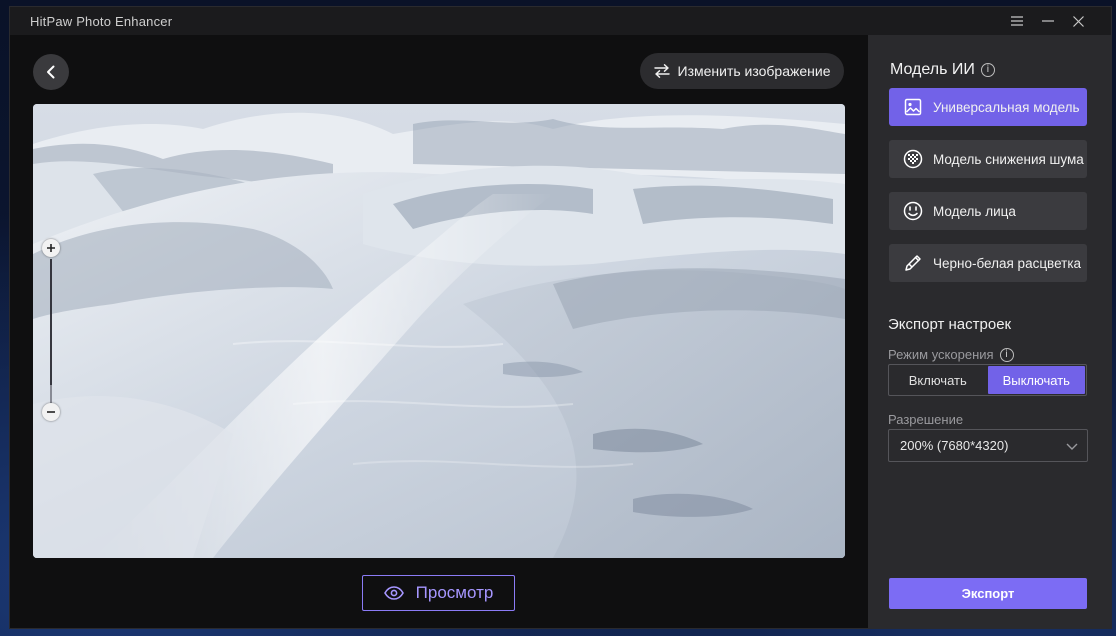  Describe the element at coordinates (393, 593) in the screenshot. I see `eye-icon` at that location.